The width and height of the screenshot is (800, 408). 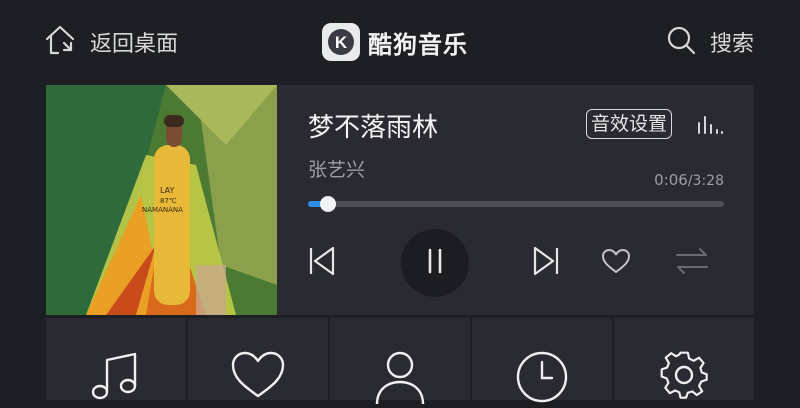 What do you see at coordinates (167, 190) in the screenshot?
I see `cover-text-1: LAY` at bounding box center [167, 190].